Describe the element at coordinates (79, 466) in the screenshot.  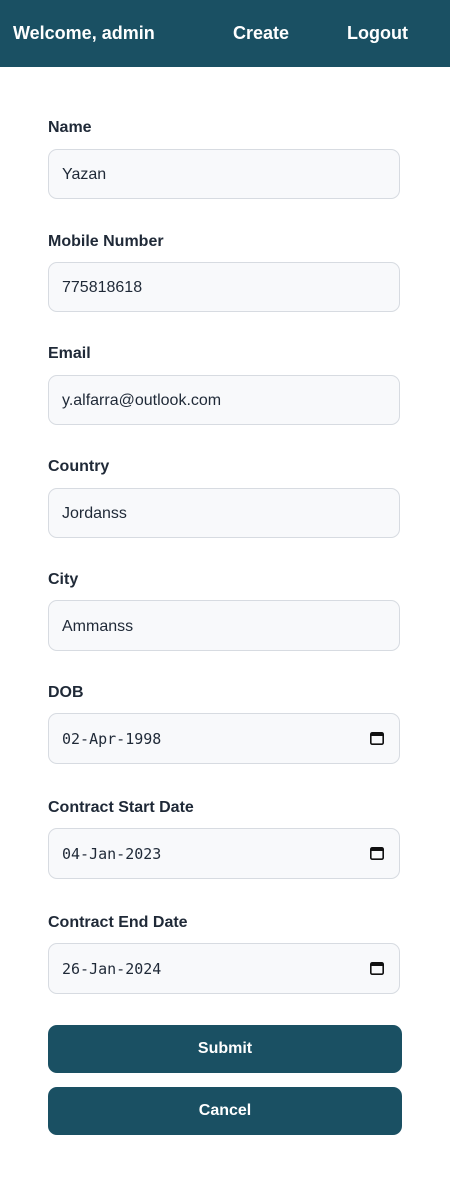
I see `country-label: Country` at that location.